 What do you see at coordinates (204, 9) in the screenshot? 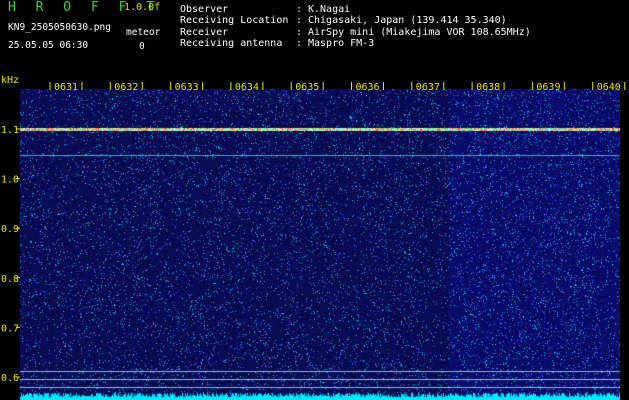
I see `observer-label: Observer` at bounding box center [204, 9].